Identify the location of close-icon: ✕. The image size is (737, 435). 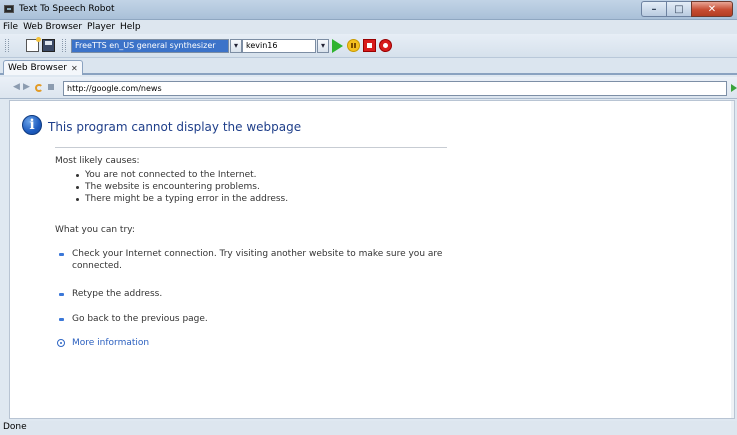
(74, 68).